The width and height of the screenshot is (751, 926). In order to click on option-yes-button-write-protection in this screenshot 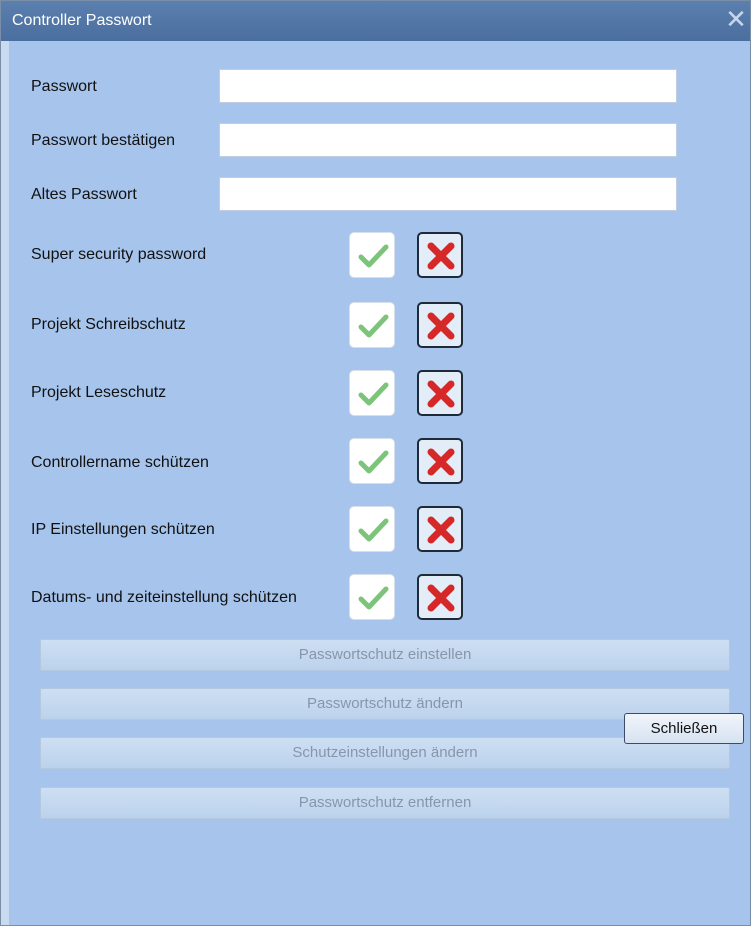, I will do `click(372, 325)`.